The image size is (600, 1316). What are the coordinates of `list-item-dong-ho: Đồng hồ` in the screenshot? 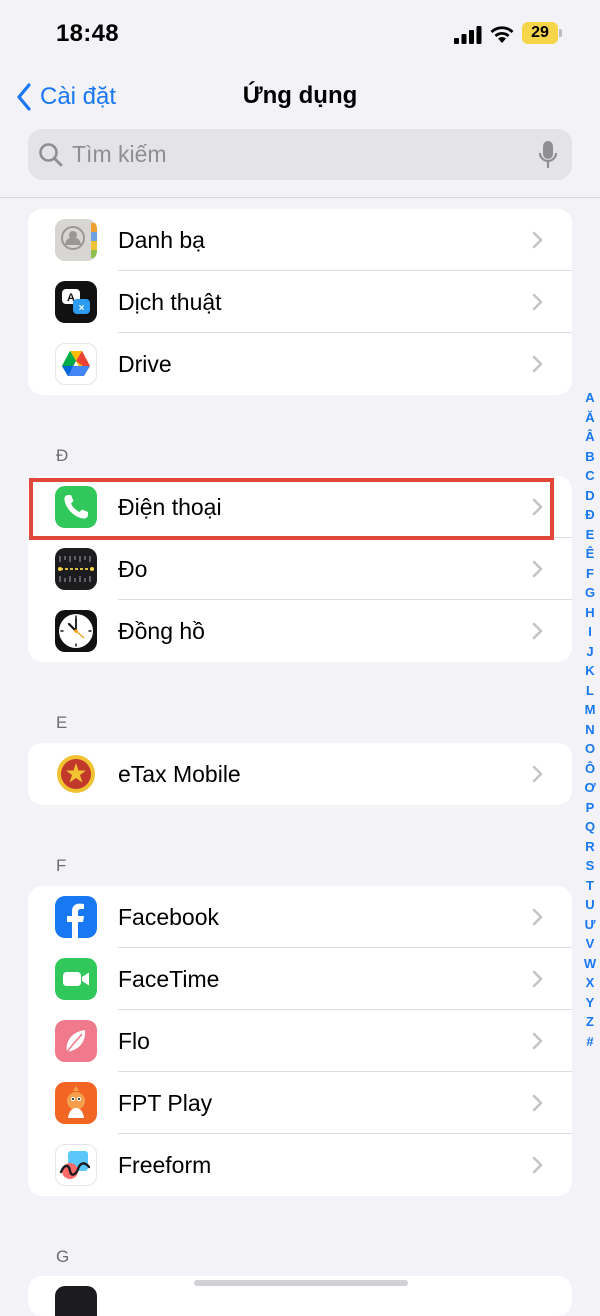 It's located at (300, 631).